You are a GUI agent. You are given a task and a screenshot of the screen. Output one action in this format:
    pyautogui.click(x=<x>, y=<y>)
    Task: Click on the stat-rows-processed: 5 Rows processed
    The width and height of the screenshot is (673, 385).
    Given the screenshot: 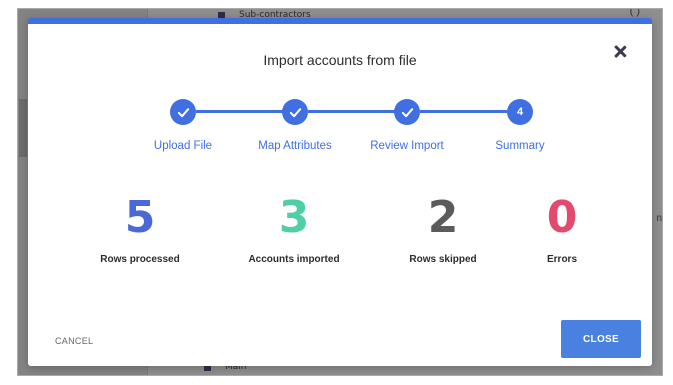 What is the action you would take?
    pyautogui.click(x=140, y=229)
    